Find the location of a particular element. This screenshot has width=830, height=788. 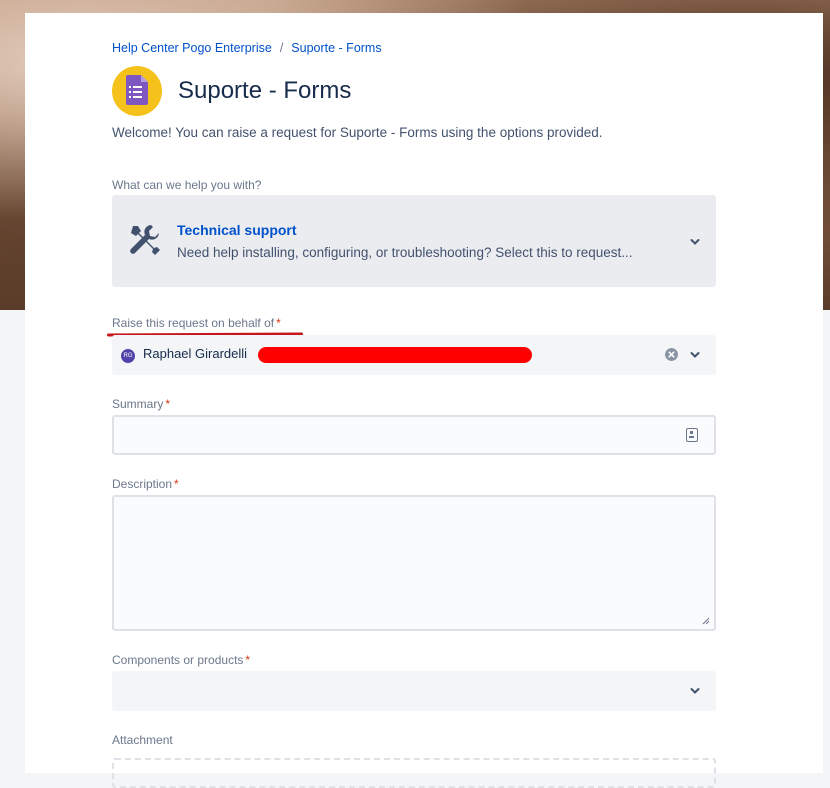

attachment-dropzone is located at coordinates (414, 773).